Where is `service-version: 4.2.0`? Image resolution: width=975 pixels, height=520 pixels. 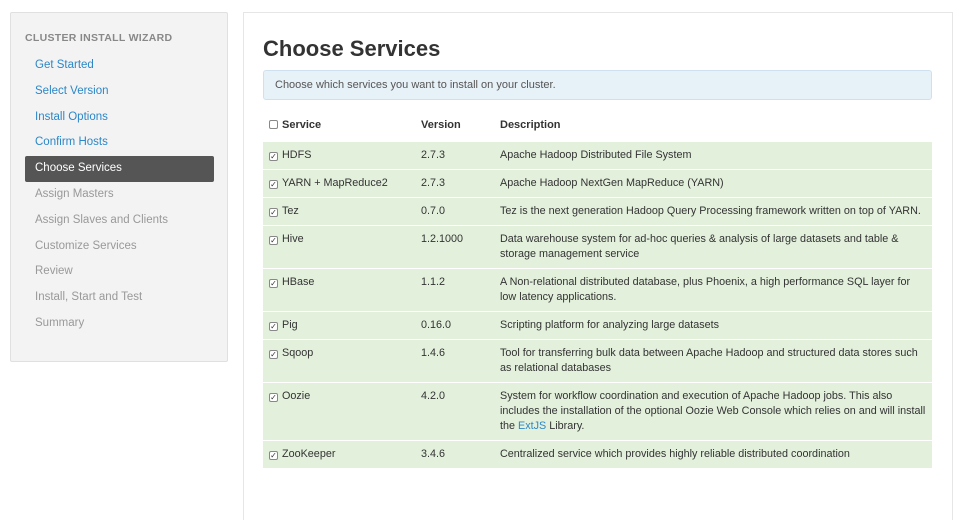 service-version: 4.2.0 is located at coordinates (454, 410).